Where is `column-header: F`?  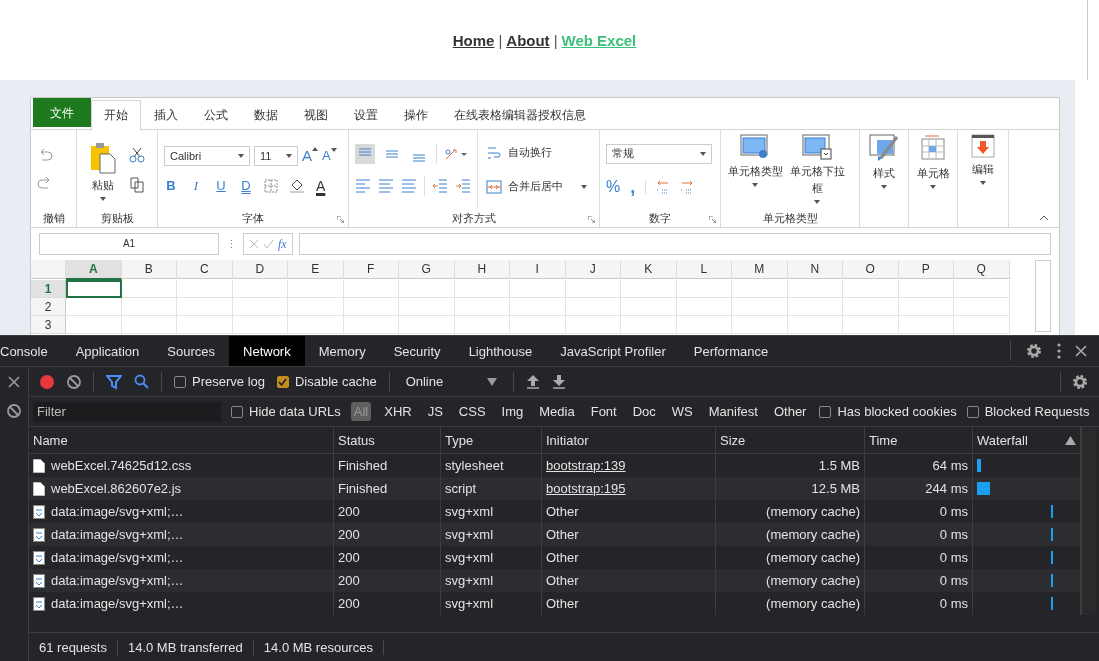
column-header: F is located at coordinates (371, 269).